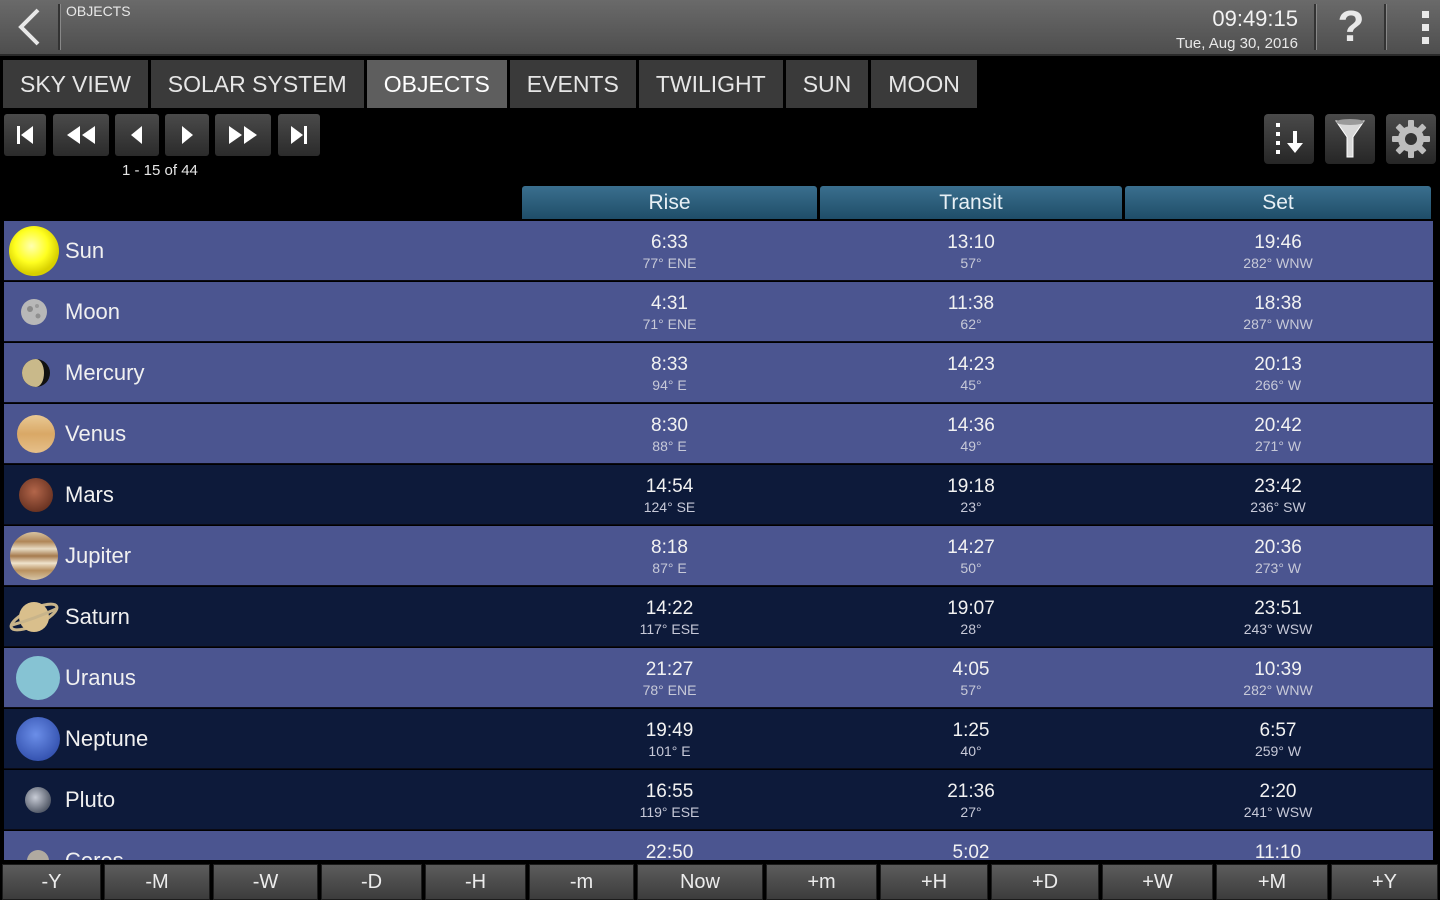 The width and height of the screenshot is (1440, 900). Describe the element at coordinates (94, 845) in the screenshot. I see `object-name: Ceres` at that location.